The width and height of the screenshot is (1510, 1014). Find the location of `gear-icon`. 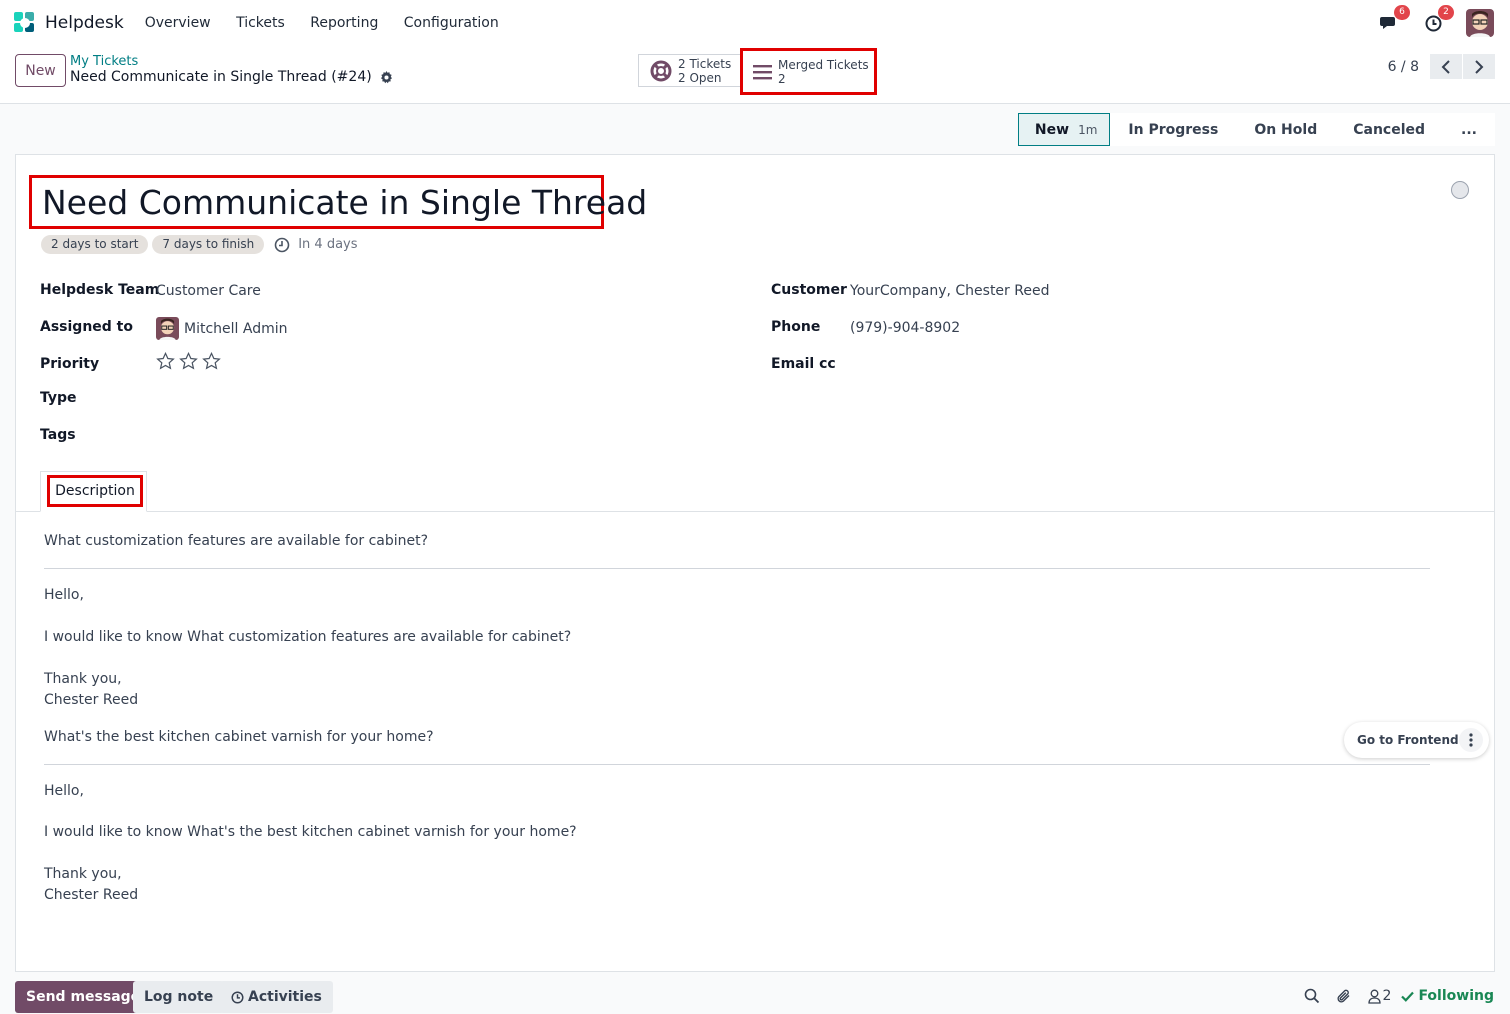

gear-icon is located at coordinates (386, 77).